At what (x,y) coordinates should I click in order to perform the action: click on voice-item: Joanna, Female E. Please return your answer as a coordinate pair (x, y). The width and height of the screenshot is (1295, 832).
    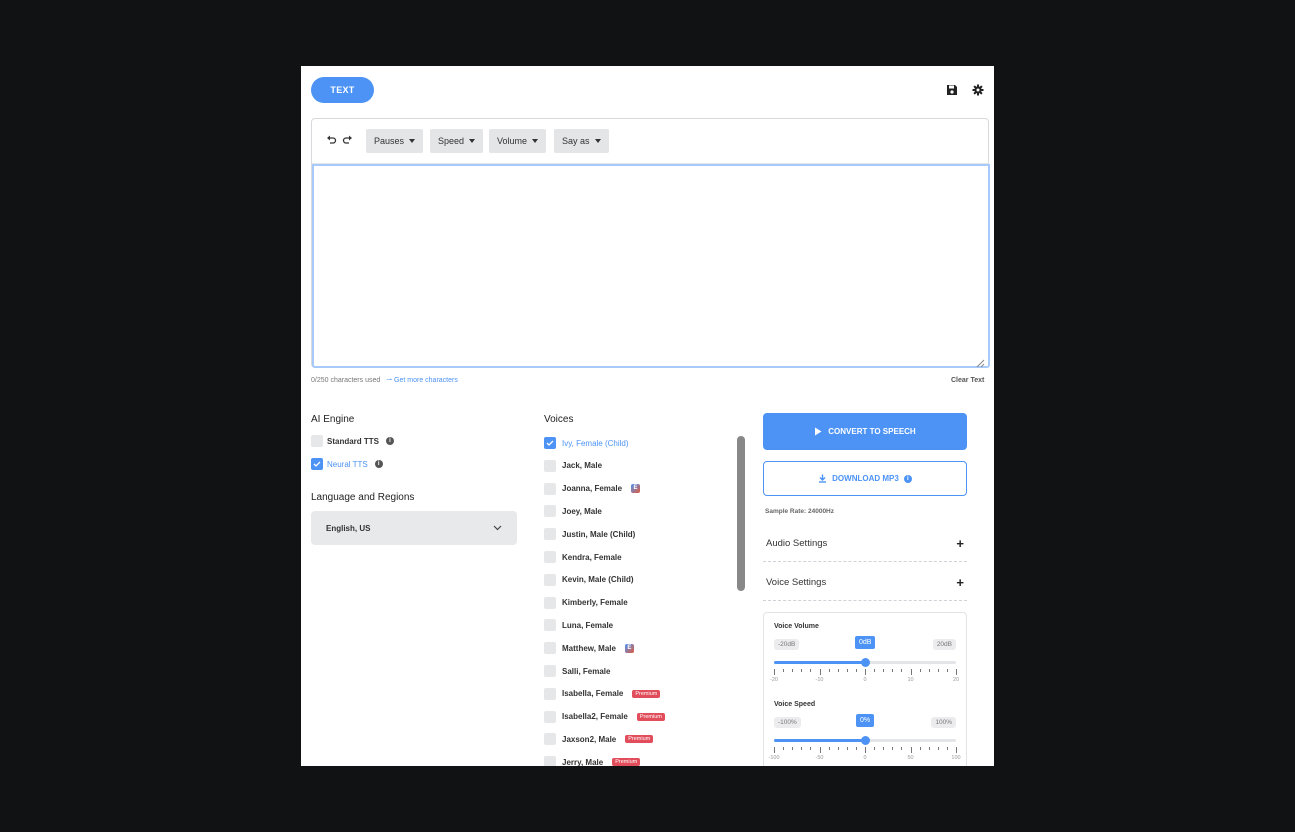
    Looking at the image, I should click on (592, 489).